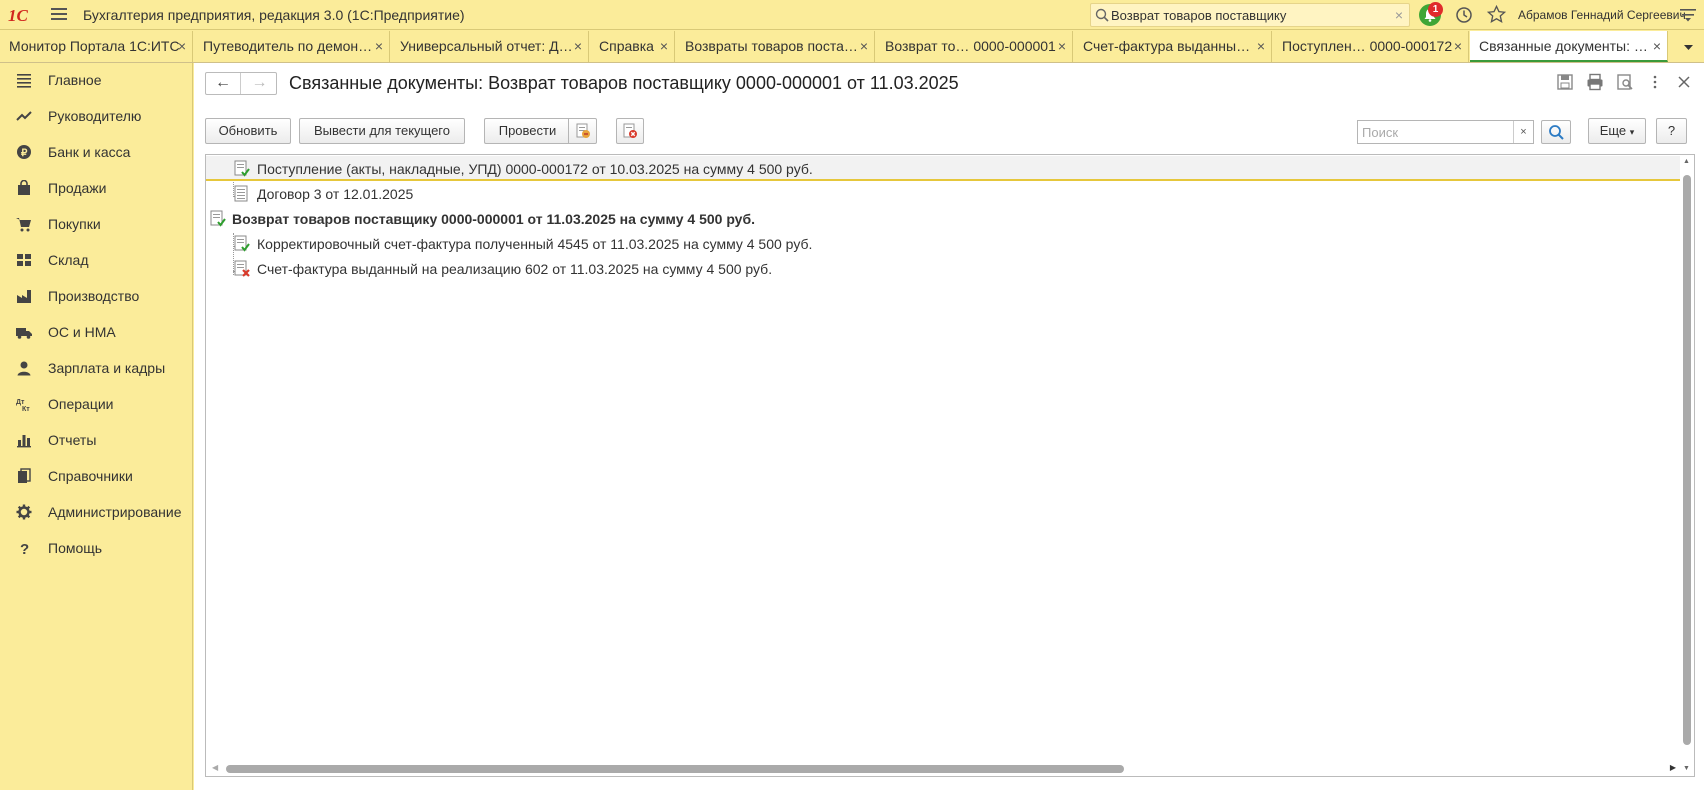 The height and width of the screenshot is (790, 1704). I want to click on more-actions-button: Еще ▾, so click(1617, 131).